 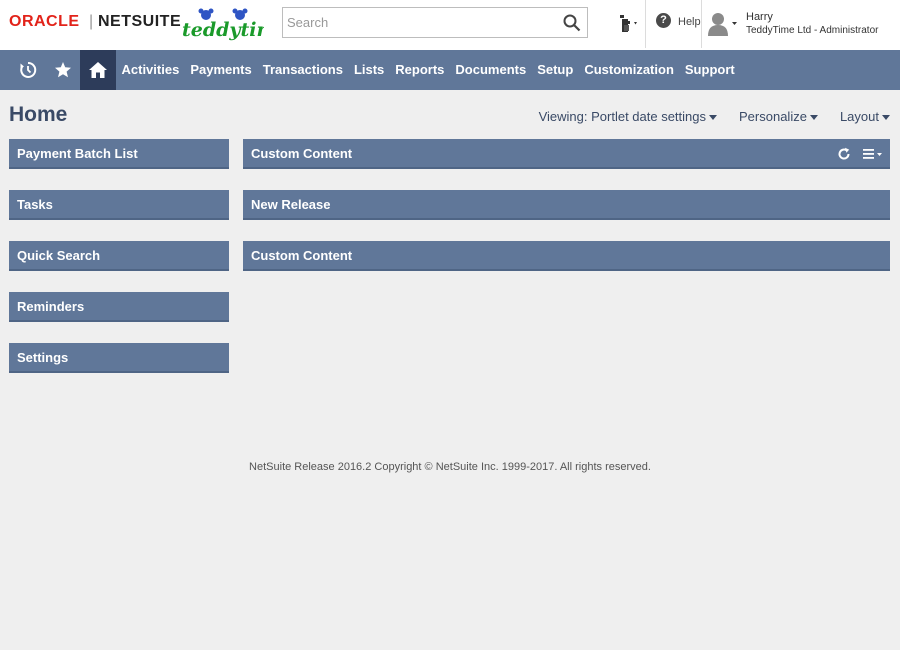 I want to click on oracle-logo: ORACLE, so click(x=44, y=22).